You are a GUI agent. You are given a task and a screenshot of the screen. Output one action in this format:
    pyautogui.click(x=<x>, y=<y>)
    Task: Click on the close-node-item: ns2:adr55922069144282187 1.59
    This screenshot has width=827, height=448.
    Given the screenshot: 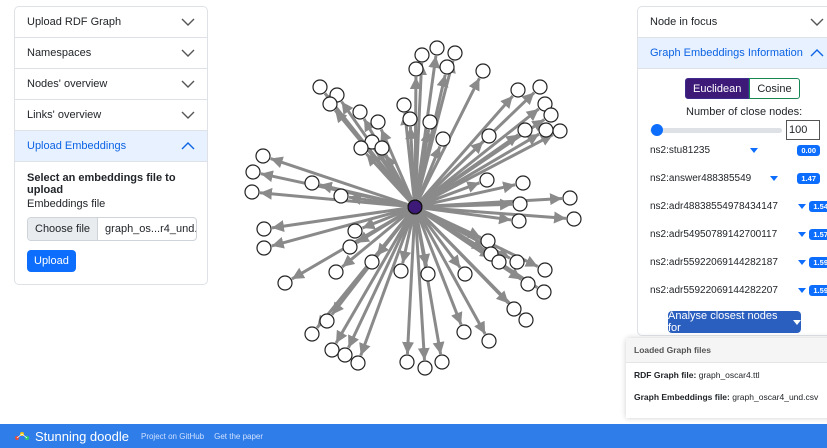 What is the action you would take?
    pyautogui.click(x=738, y=262)
    